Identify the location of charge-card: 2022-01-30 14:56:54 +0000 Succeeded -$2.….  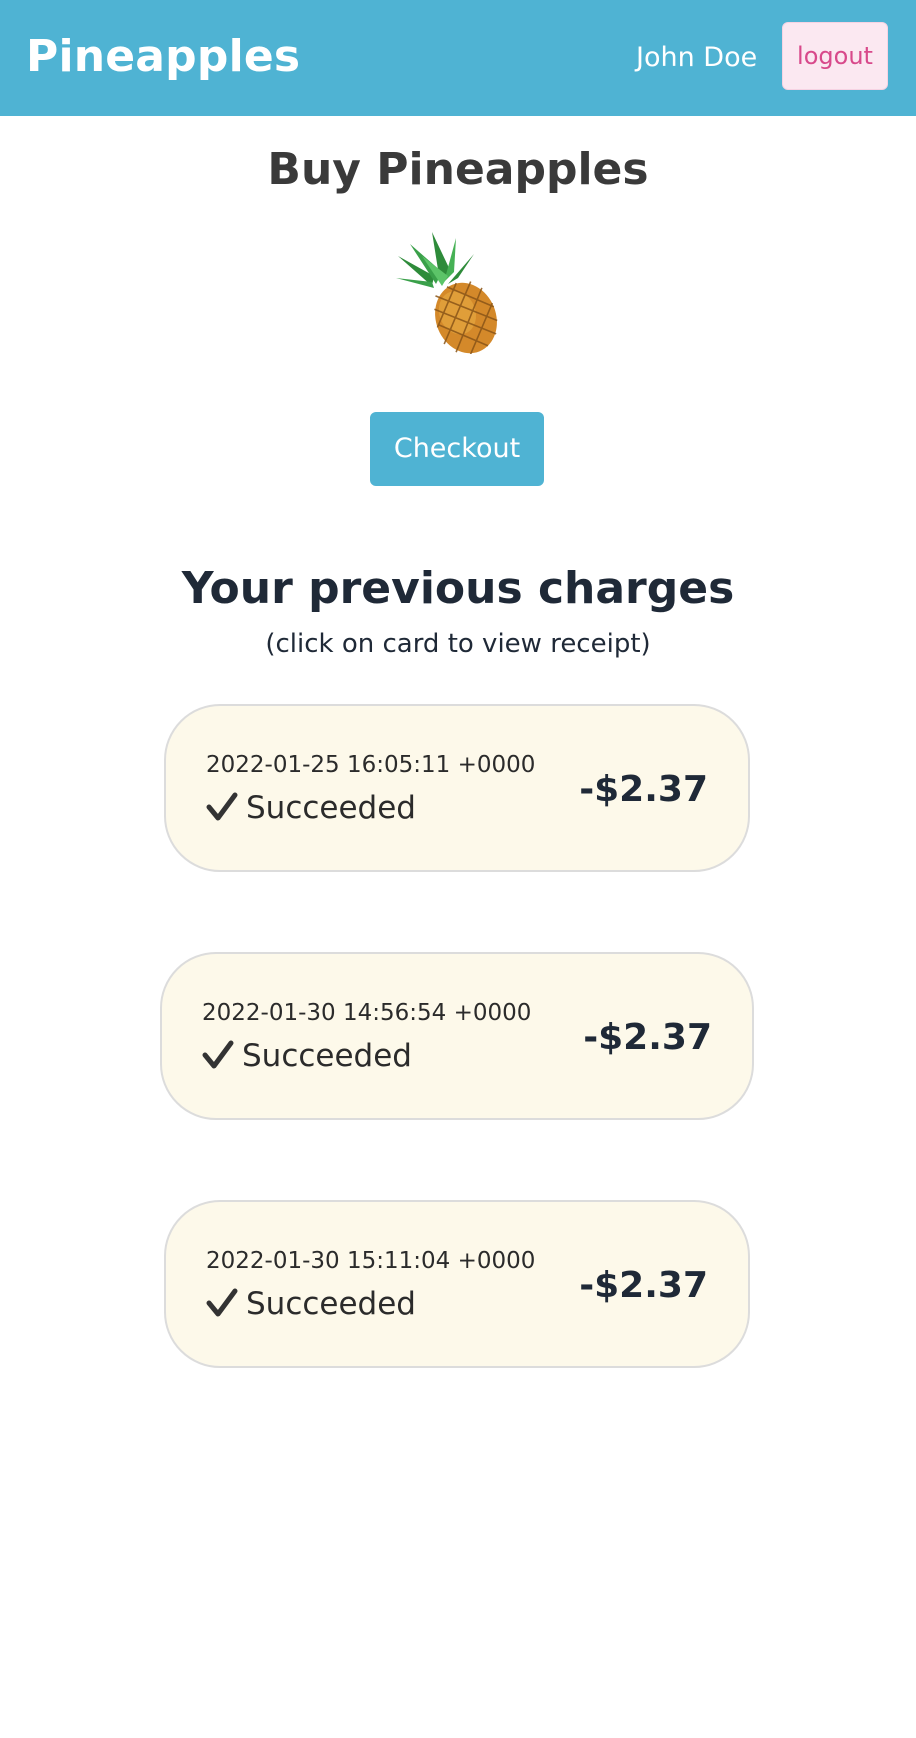
(457, 1036).